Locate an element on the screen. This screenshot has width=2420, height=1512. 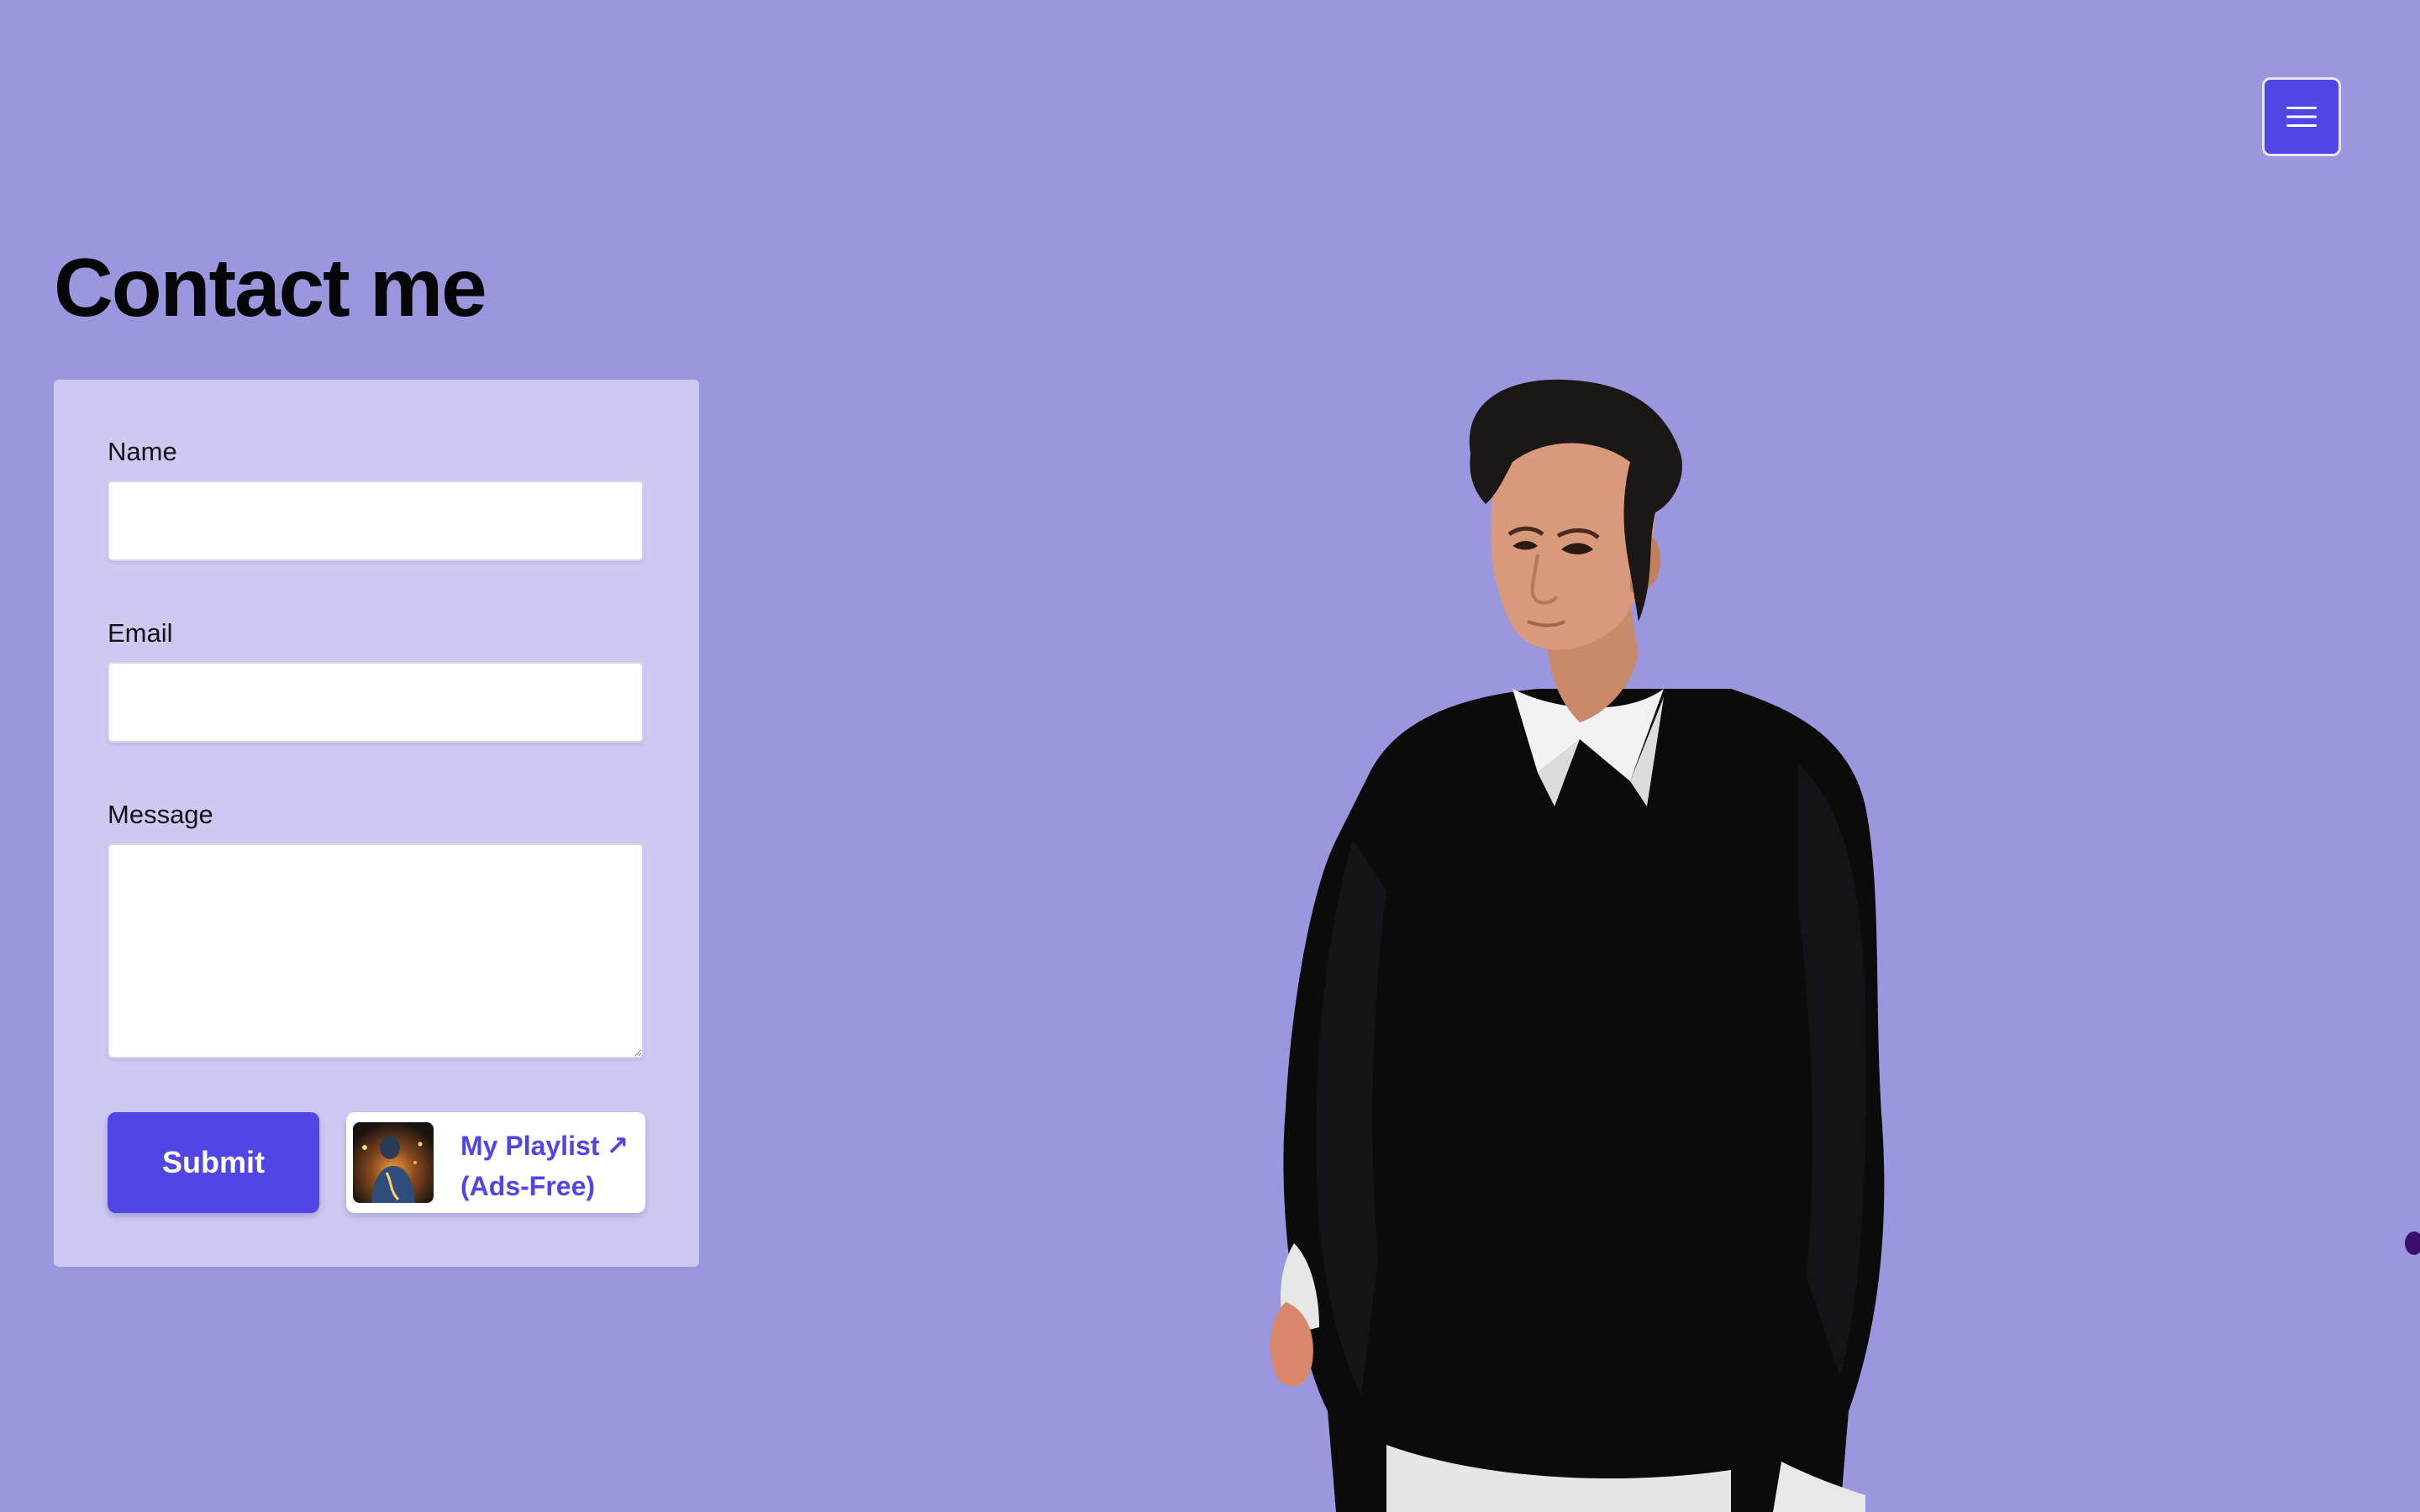
email-label: Email is located at coordinates (140, 633).